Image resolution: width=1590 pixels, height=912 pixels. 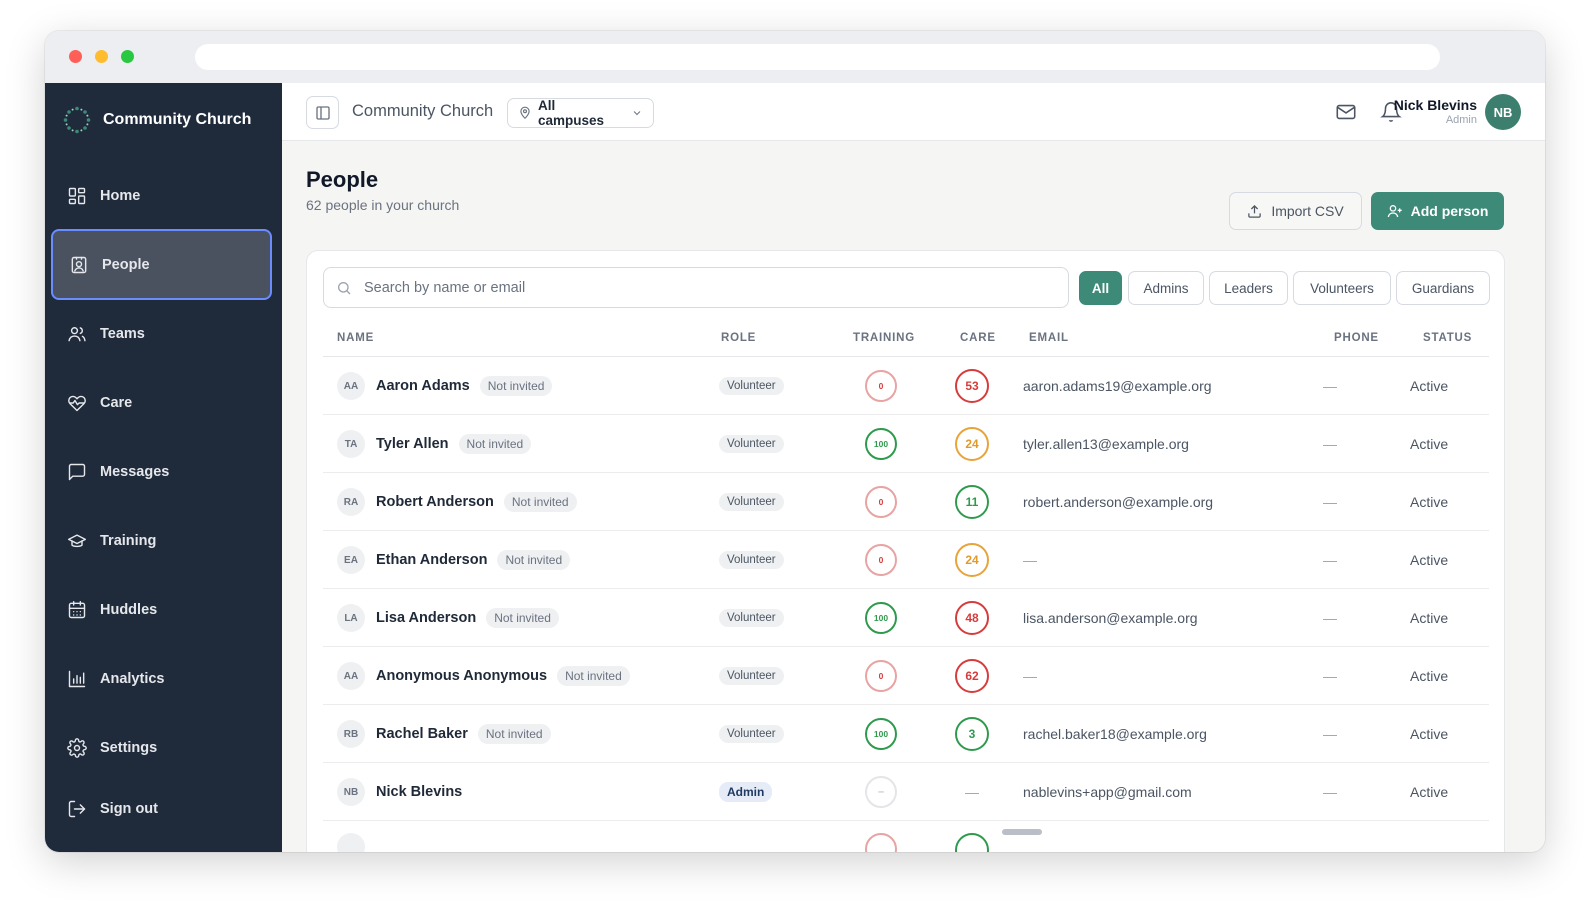 I want to click on filter-guardians: Guardians, so click(x=1443, y=288).